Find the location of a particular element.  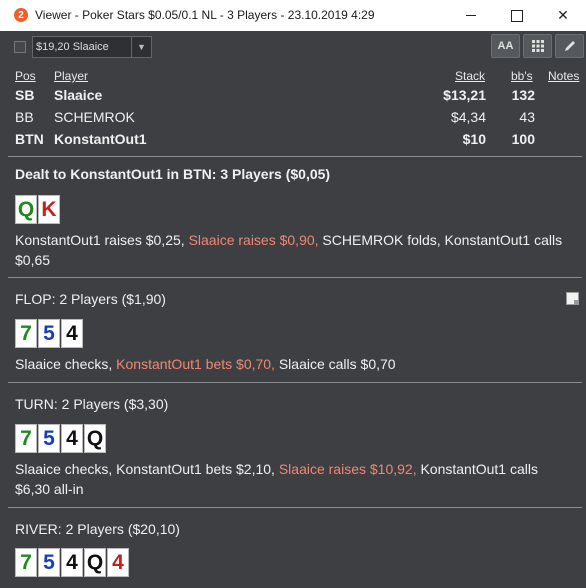

player-name: Slaaice is located at coordinates (78, 95).